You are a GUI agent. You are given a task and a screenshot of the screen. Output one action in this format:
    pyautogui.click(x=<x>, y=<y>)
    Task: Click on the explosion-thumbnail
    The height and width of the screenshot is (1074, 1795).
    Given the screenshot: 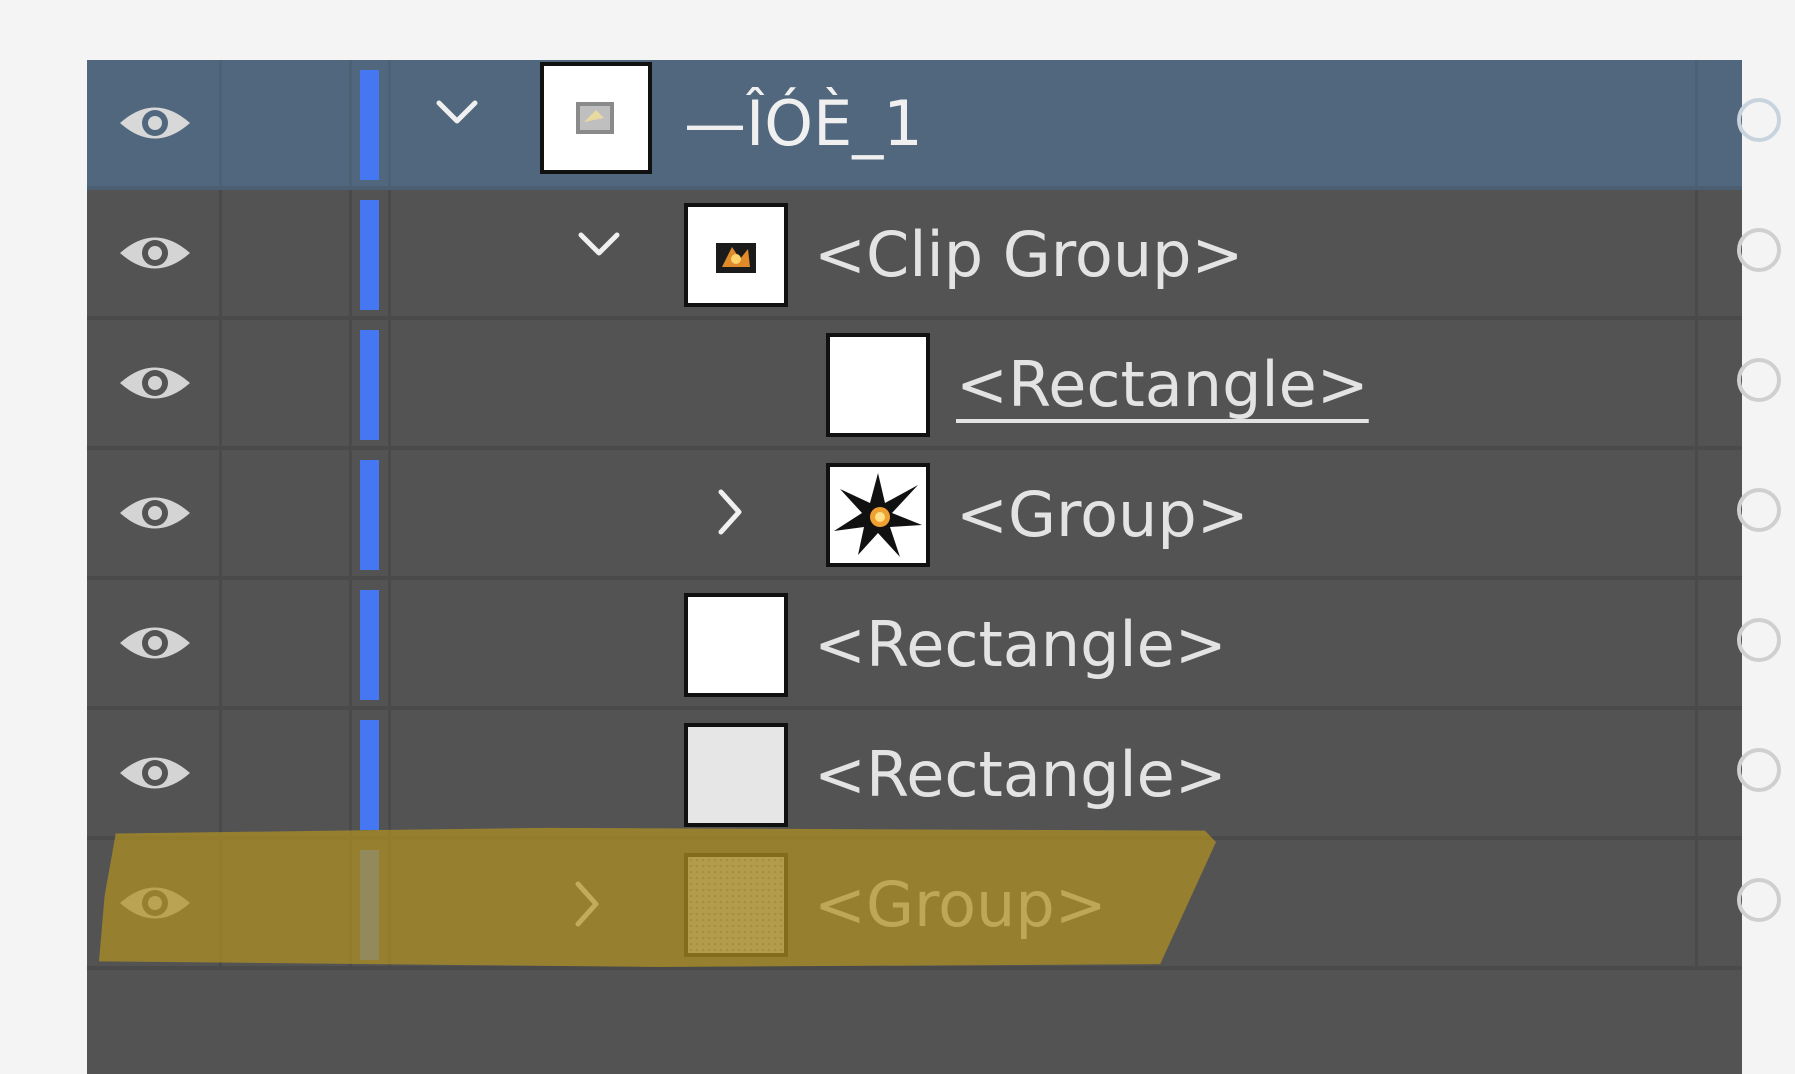 What is the action you would take?
    pyautogui.click(x=736, y=255)
    